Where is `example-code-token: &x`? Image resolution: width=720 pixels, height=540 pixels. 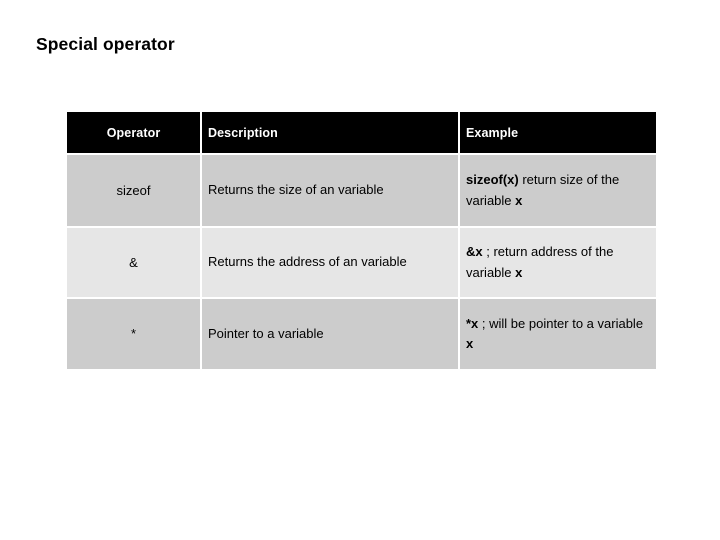
example-code-token: &x is located at coordinates (474, 252).